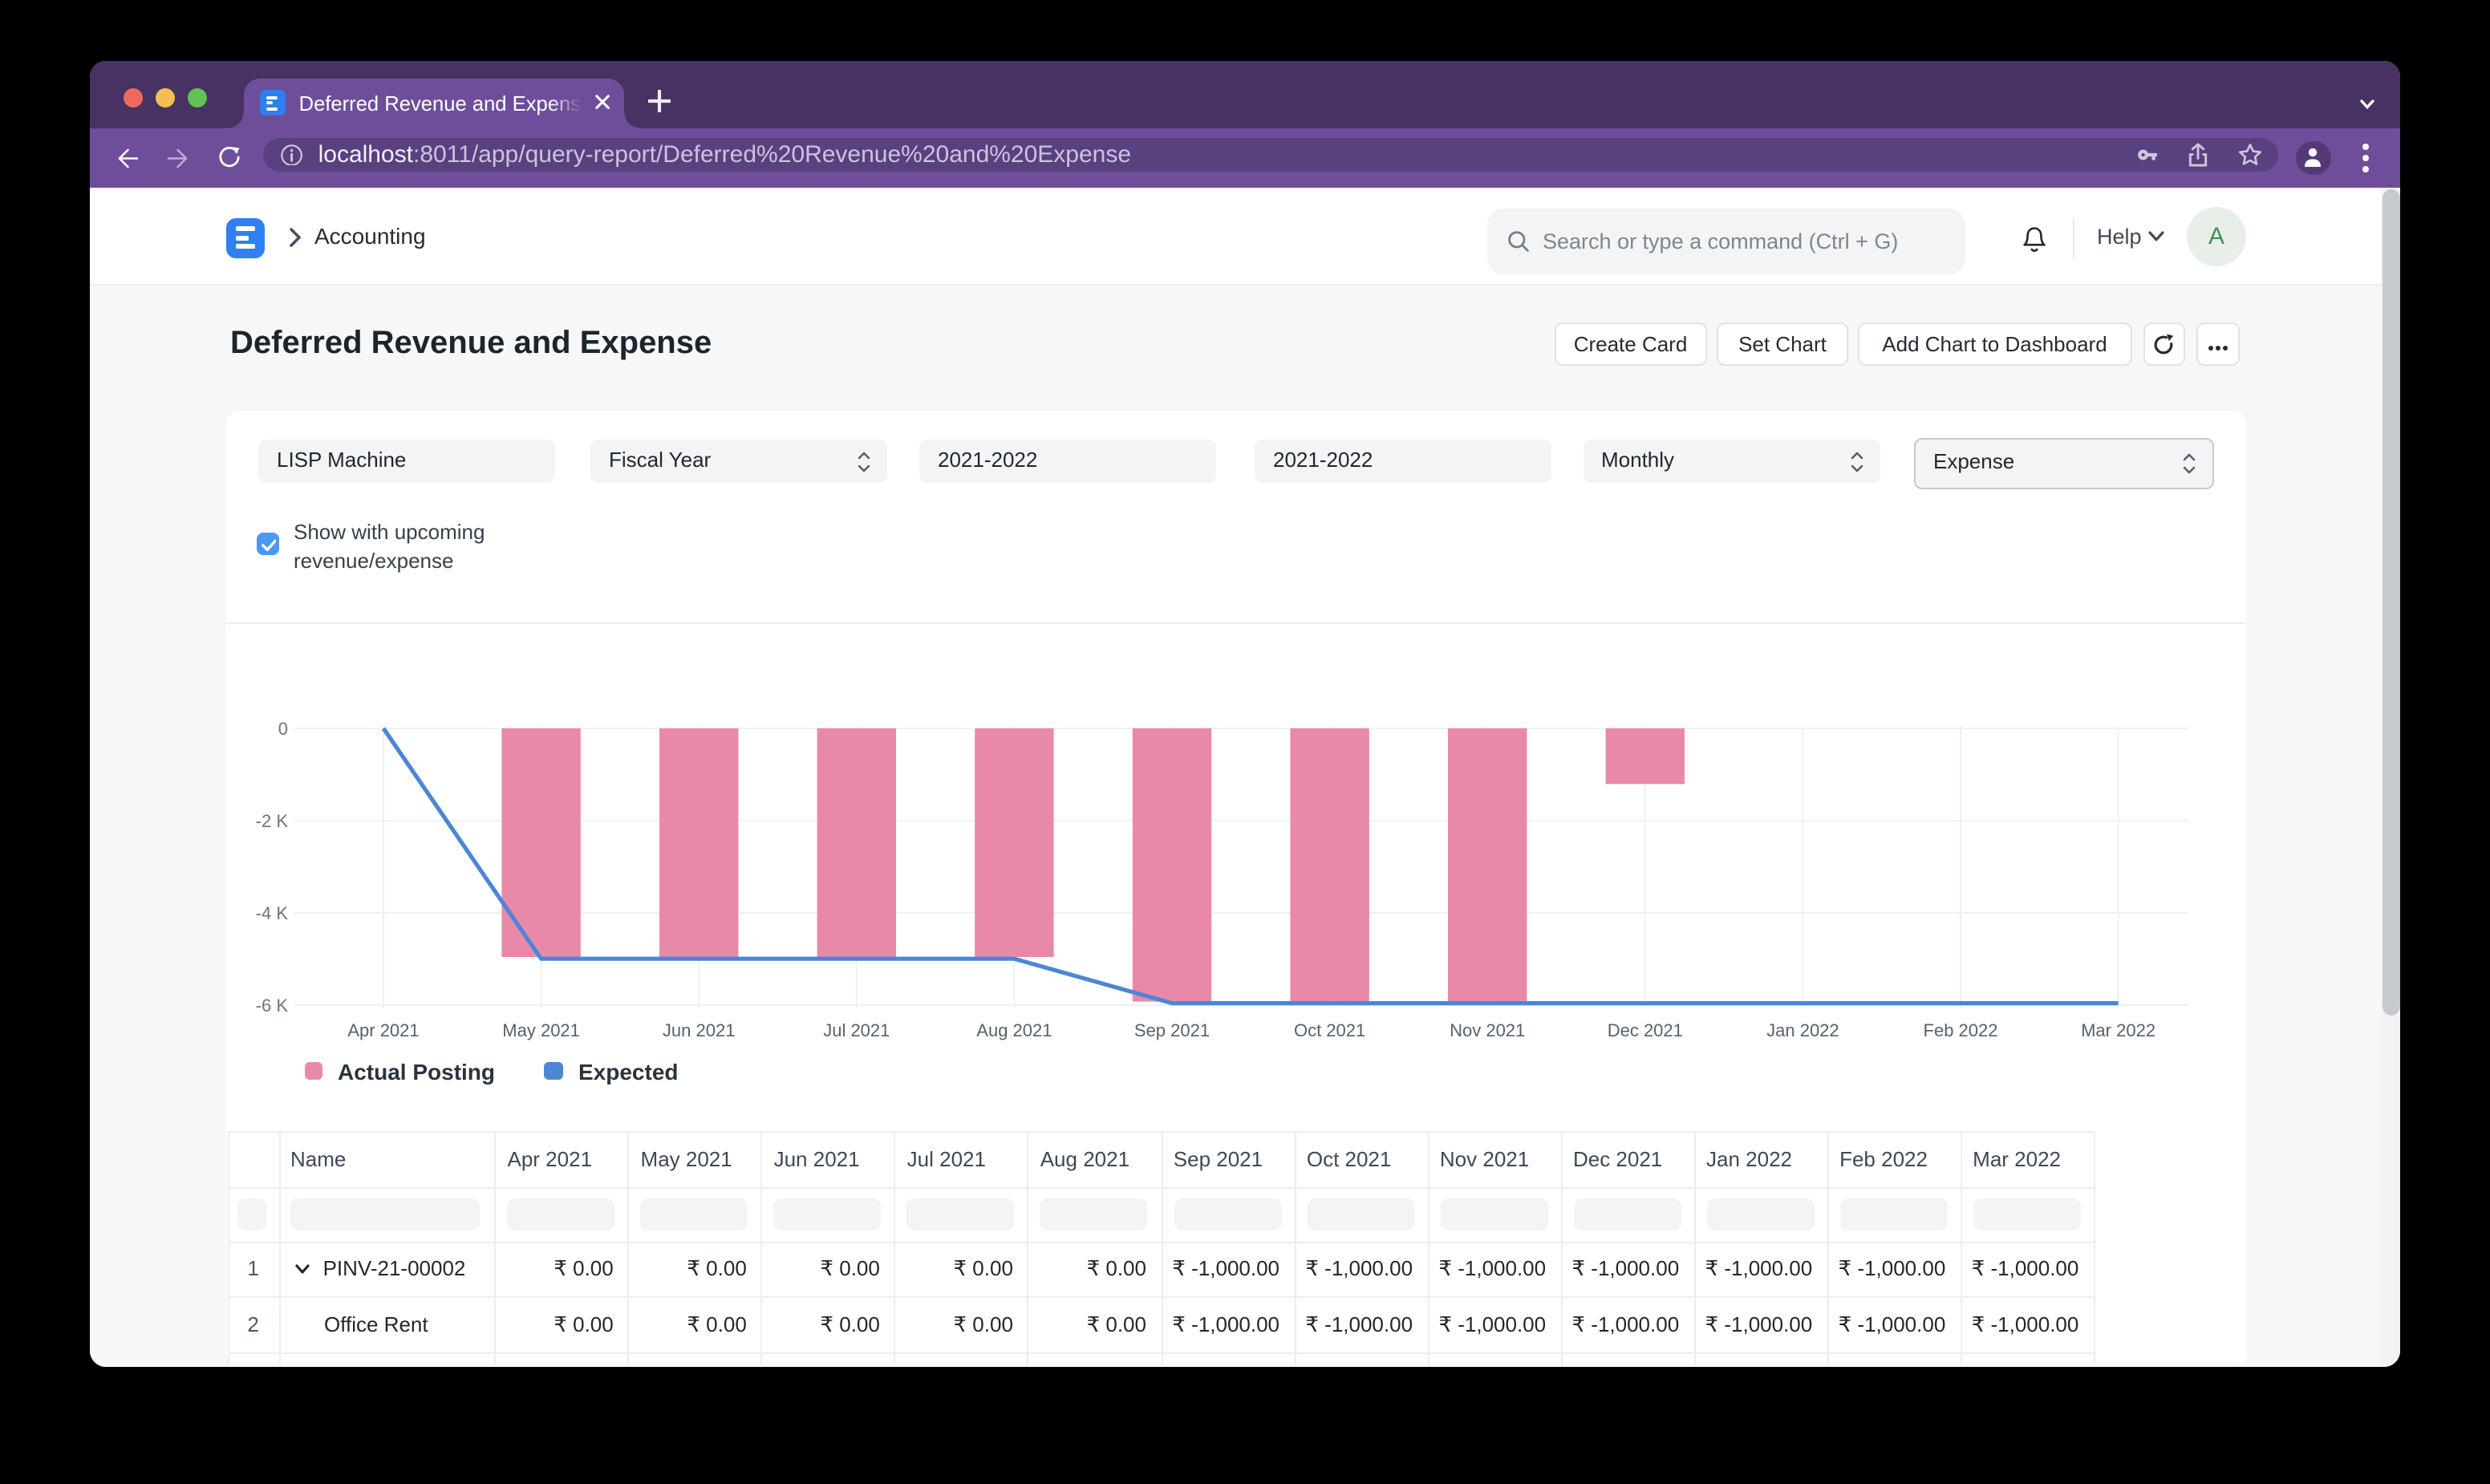 This screenshot has height=1484, width=2490. I want to click on svg-text: -6 K, so click(271, 1006).